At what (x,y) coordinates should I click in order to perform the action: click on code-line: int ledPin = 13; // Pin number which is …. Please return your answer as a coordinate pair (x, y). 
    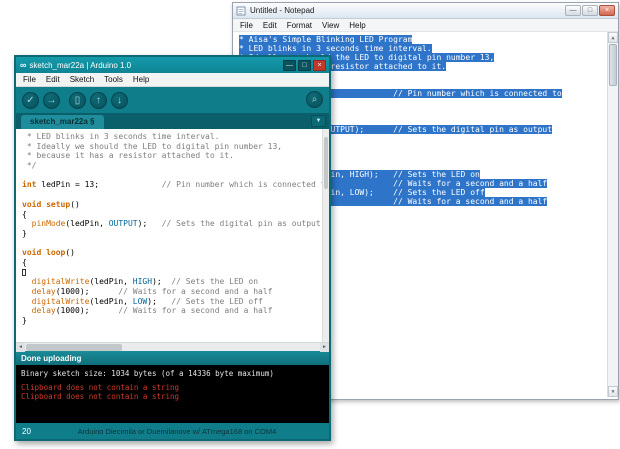
    Looking at the image, I should click on (175, 185).